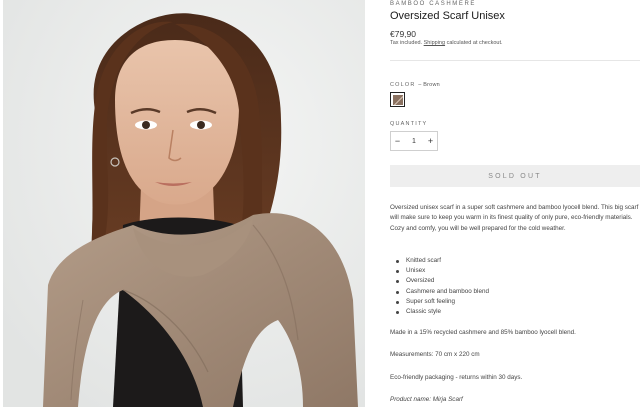  Describe the element at coordinates (403, 34) in the screenshot. I see `product-price: €79,90` at that location.